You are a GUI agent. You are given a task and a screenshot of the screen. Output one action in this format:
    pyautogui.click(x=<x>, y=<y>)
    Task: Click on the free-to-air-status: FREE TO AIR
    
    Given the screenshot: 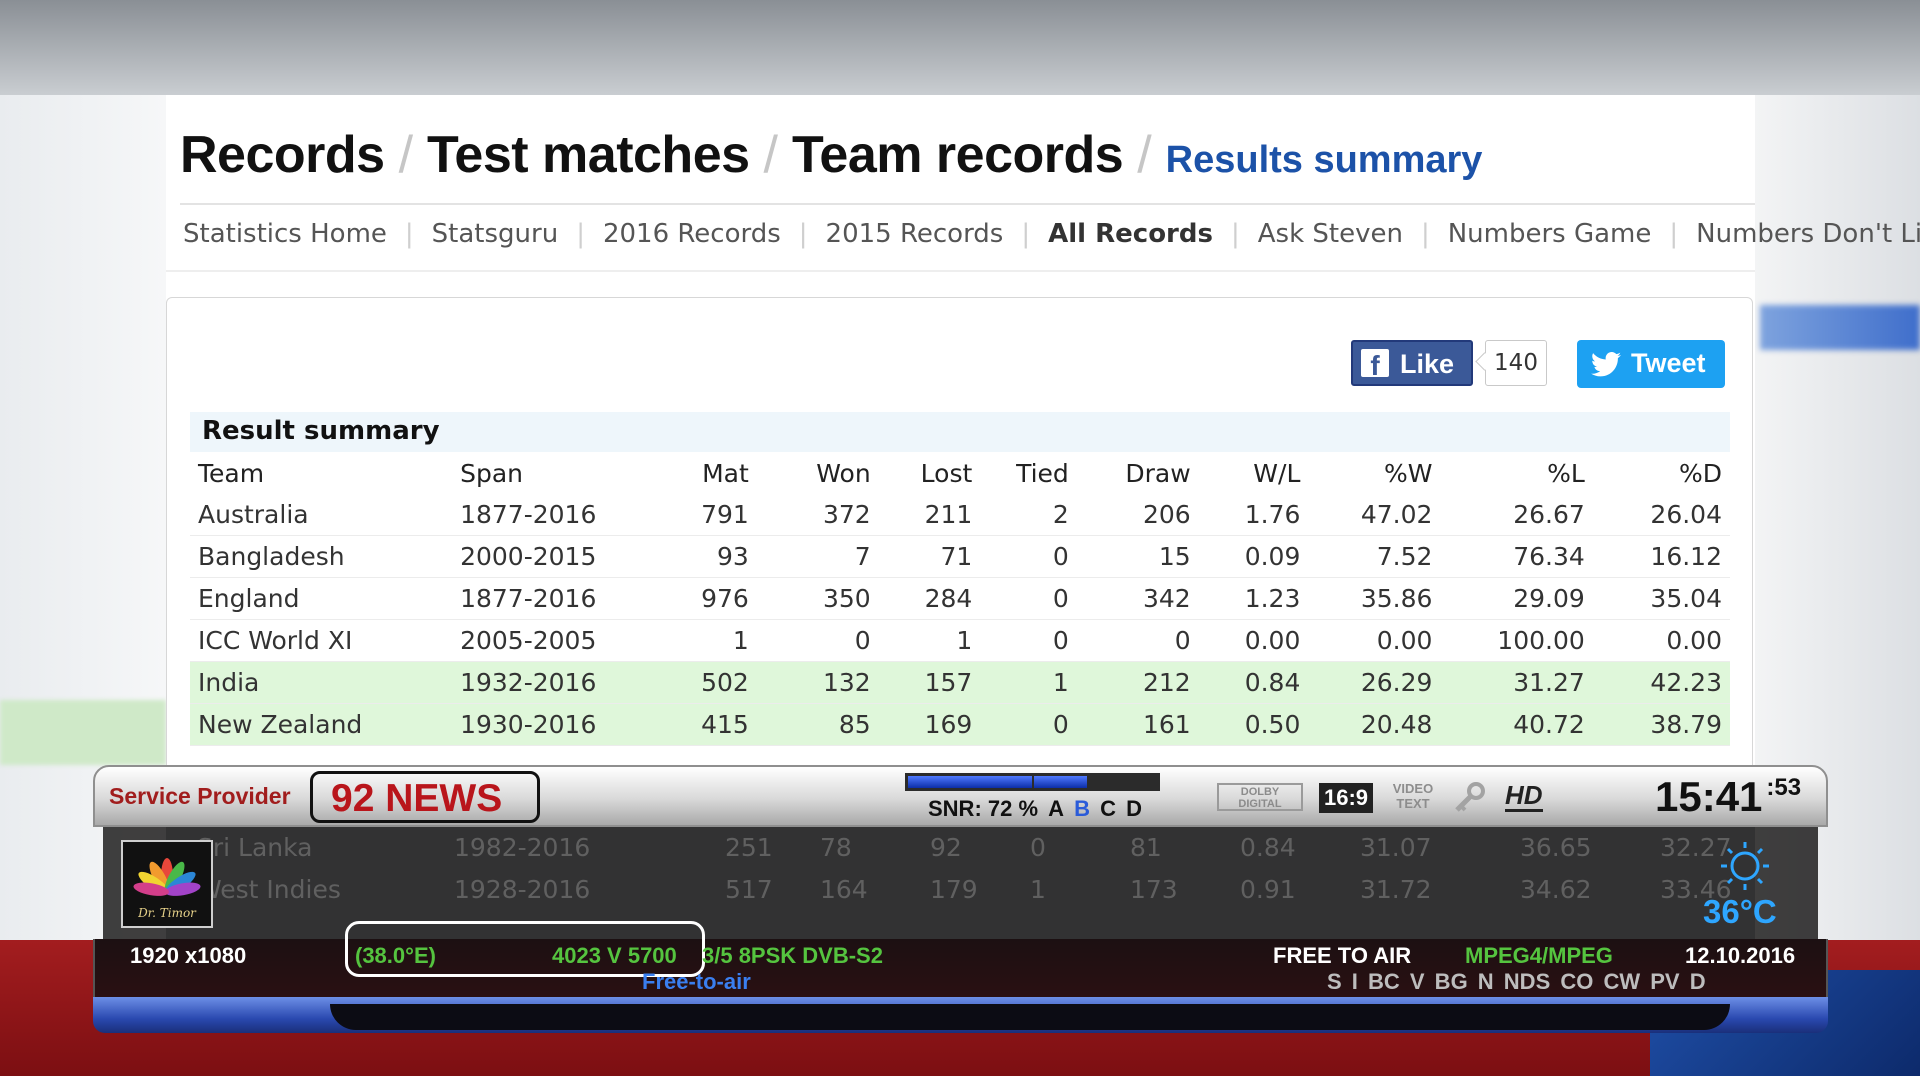 What is the action you would take?
    pyautogui.click(x=1342, y=955)
    